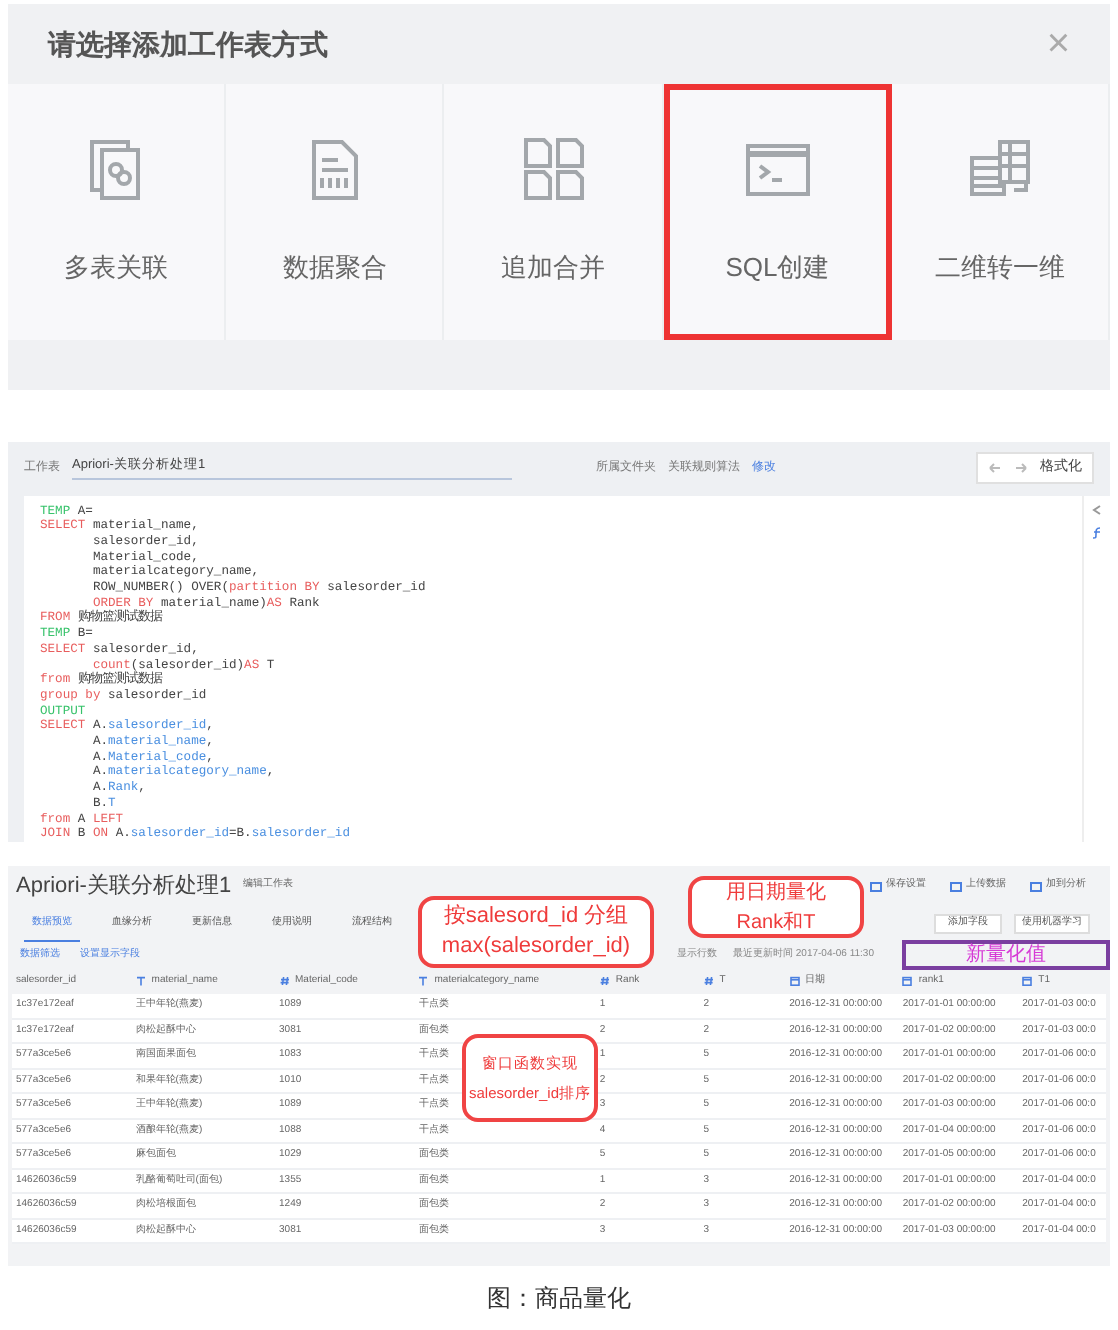 The image size is (1118, 1330). I want to click on option-tile: 数据聚合, so click(335, 212).